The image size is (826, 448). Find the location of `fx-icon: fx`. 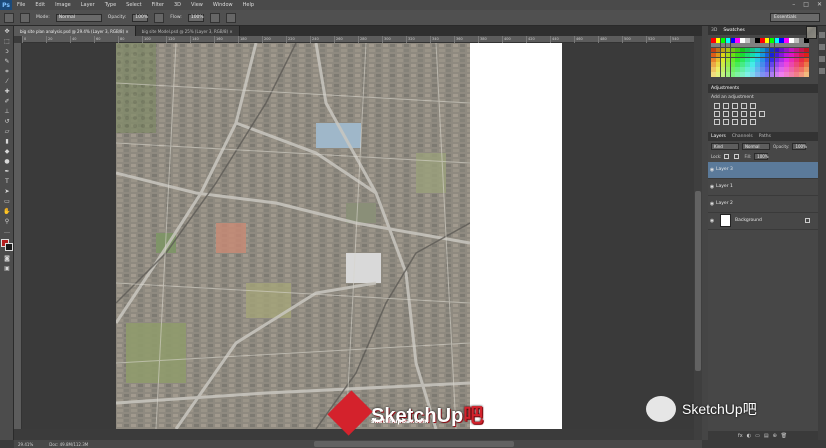

fx-icon: fx is located at coordinates (740, 436).